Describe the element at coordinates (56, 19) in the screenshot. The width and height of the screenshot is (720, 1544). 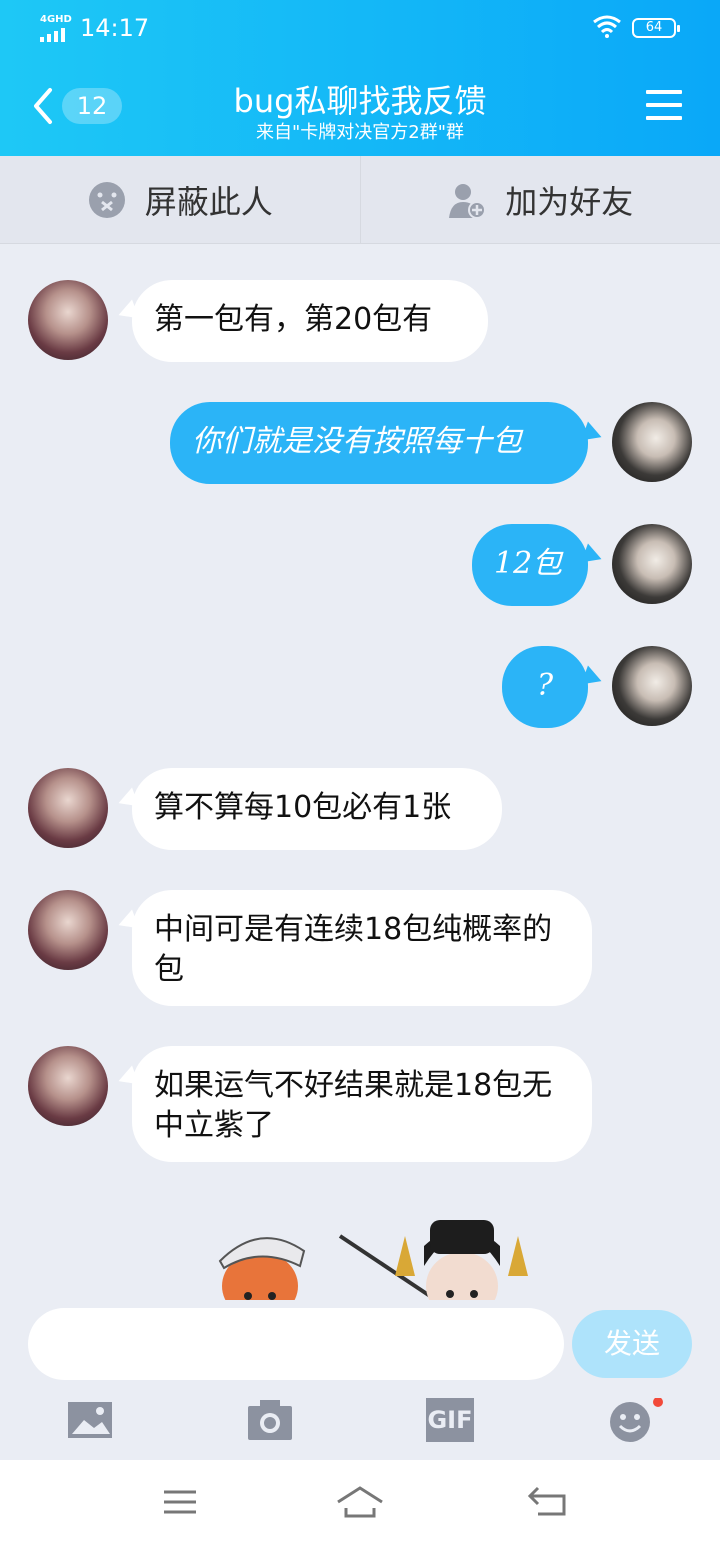
I see `network-type: 4GHD` at that location.